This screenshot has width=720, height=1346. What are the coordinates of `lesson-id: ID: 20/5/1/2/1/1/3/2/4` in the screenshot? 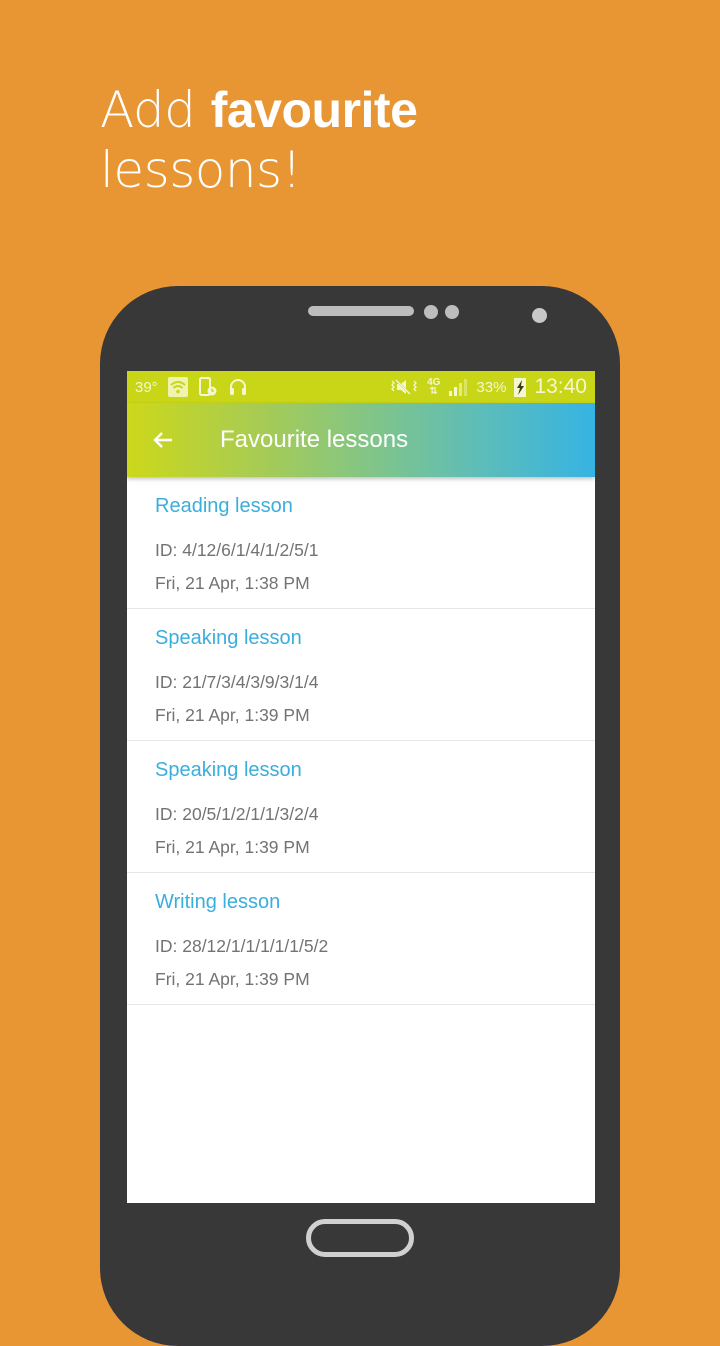 It's located at (237, 814).